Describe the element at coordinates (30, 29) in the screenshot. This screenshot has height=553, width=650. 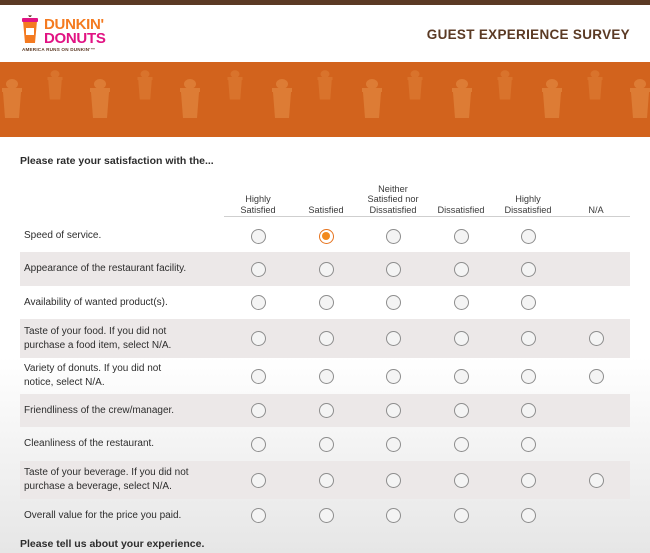
I see `coffee-cup-icon` at that location.